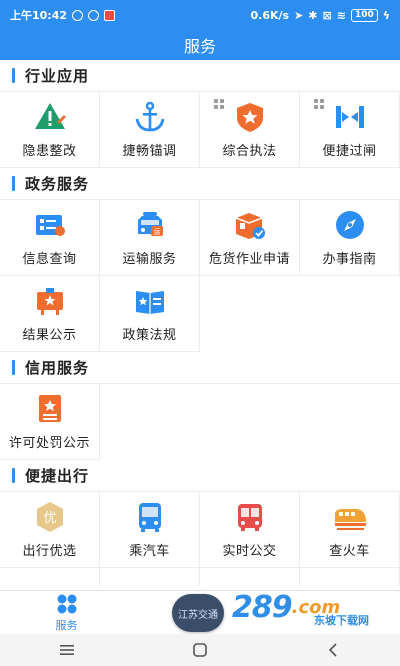  What do you see at coordinates (57, 368) in the screenshot?
I see `section-title: 信用服务` at bounding box center [57, 368].